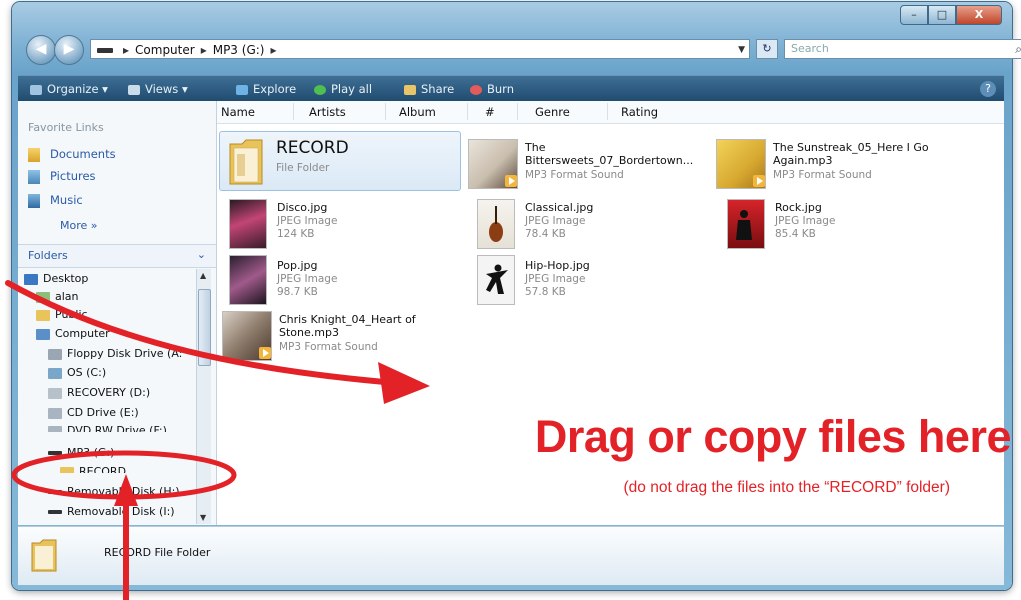 Image resolution: width=1021 pixels, height=600 pixels. What do you see at coordinates (511, 181) in the screenshot?
I see `play-overlay-icon` at bounding box center [511, 181].